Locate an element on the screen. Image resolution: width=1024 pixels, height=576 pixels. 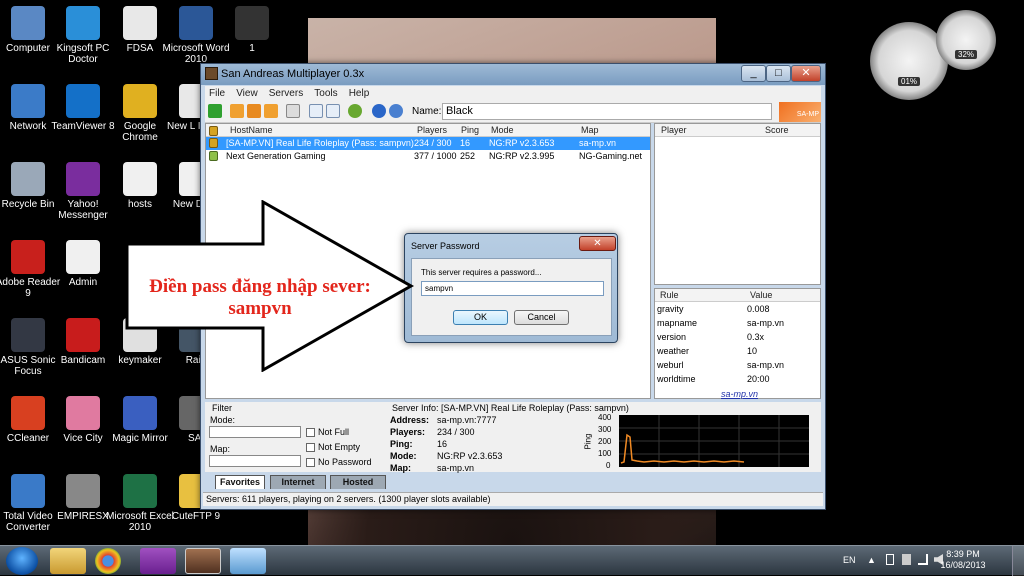
rule-row: mapname sa-mp.vn is located at coordinates (721, 323).